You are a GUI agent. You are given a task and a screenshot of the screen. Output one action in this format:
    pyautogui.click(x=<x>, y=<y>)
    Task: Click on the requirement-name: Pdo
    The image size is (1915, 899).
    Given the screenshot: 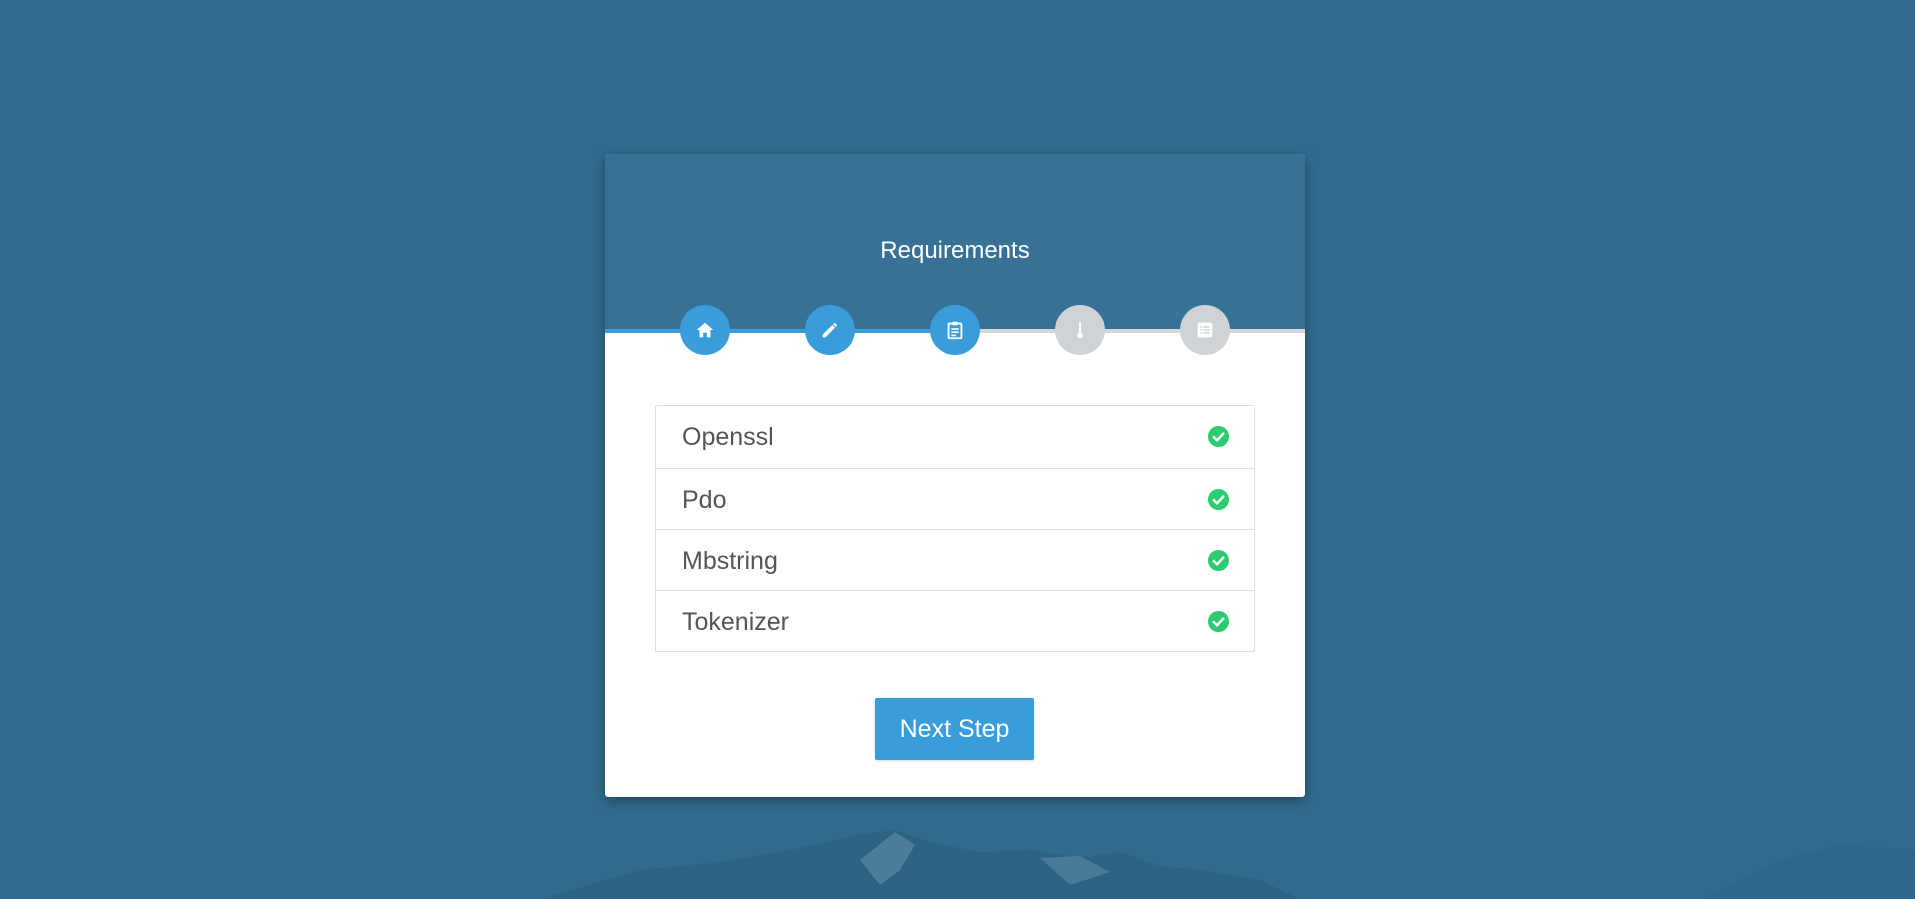 What is the action you would take?
    pyautogui.click(x=704, y=500)
    